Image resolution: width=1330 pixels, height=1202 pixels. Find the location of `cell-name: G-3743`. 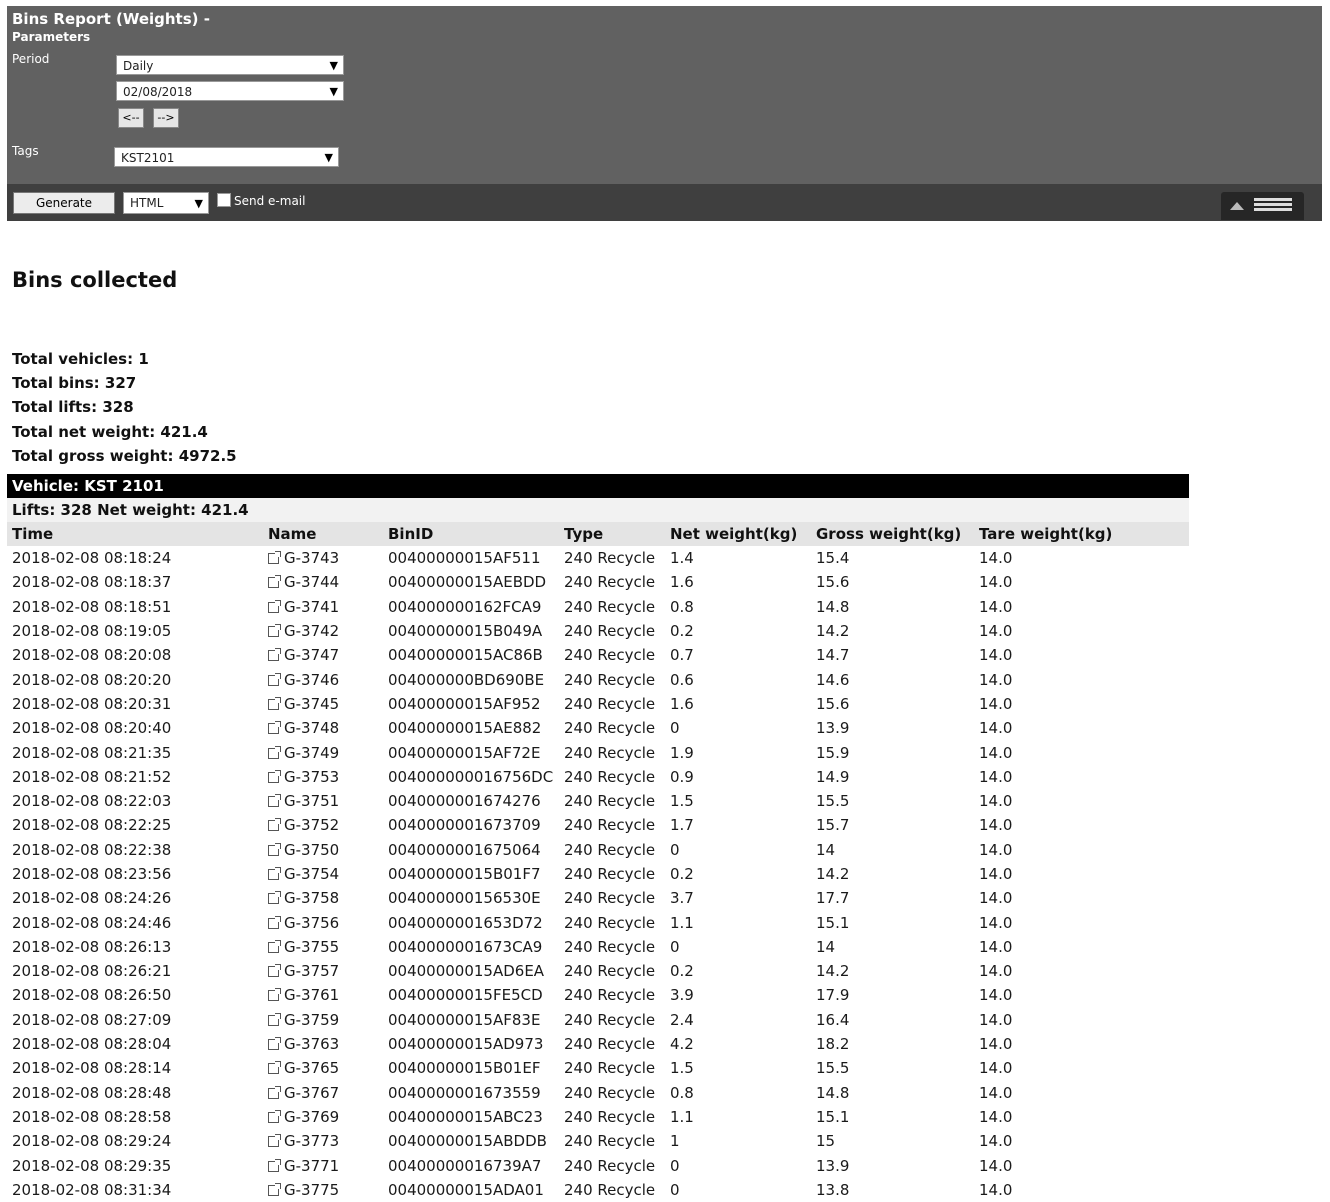

cell-name: G-3743 is located at coordinates (323, 558).